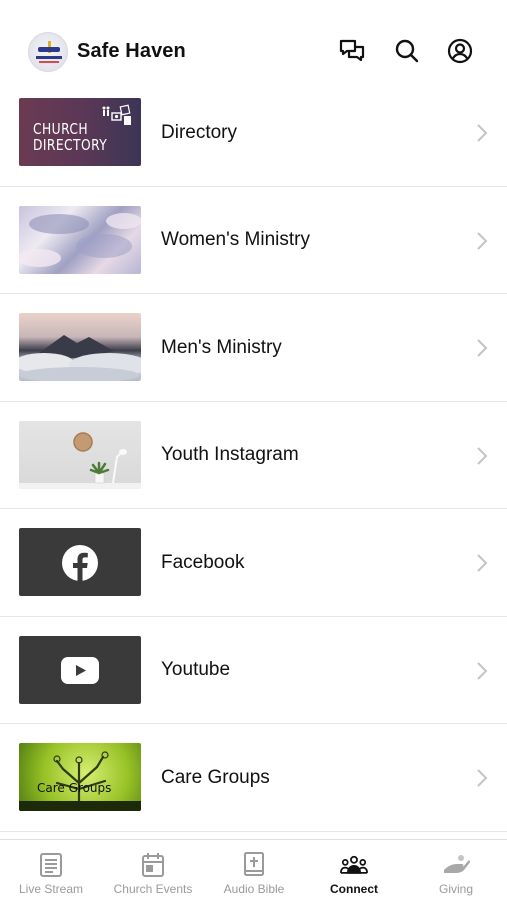 The width and height of the screenshot is (507, 900). What do you see at coordinates (456, 865) in the screenshot?
I see `giving-hand-icon` at bounding box center [456, 865].